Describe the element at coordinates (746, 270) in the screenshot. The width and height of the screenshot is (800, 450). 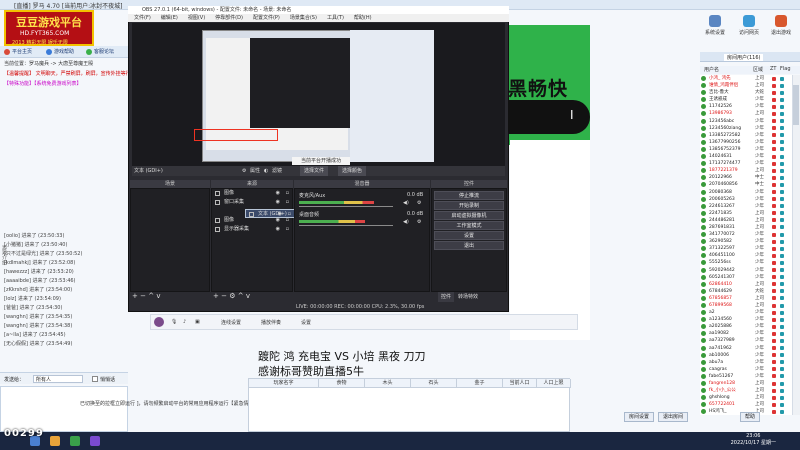
I see `list-item: 592029442 少年` at that location.